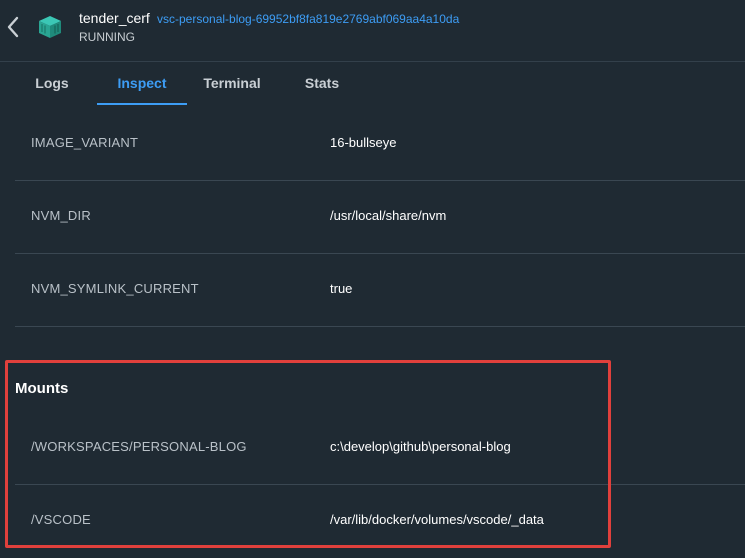 This screenshot has height=558, width=745. Describe the element at coordinates (363, 142) in the screenshot. I see `env-value: 16-bullseye` at that location.